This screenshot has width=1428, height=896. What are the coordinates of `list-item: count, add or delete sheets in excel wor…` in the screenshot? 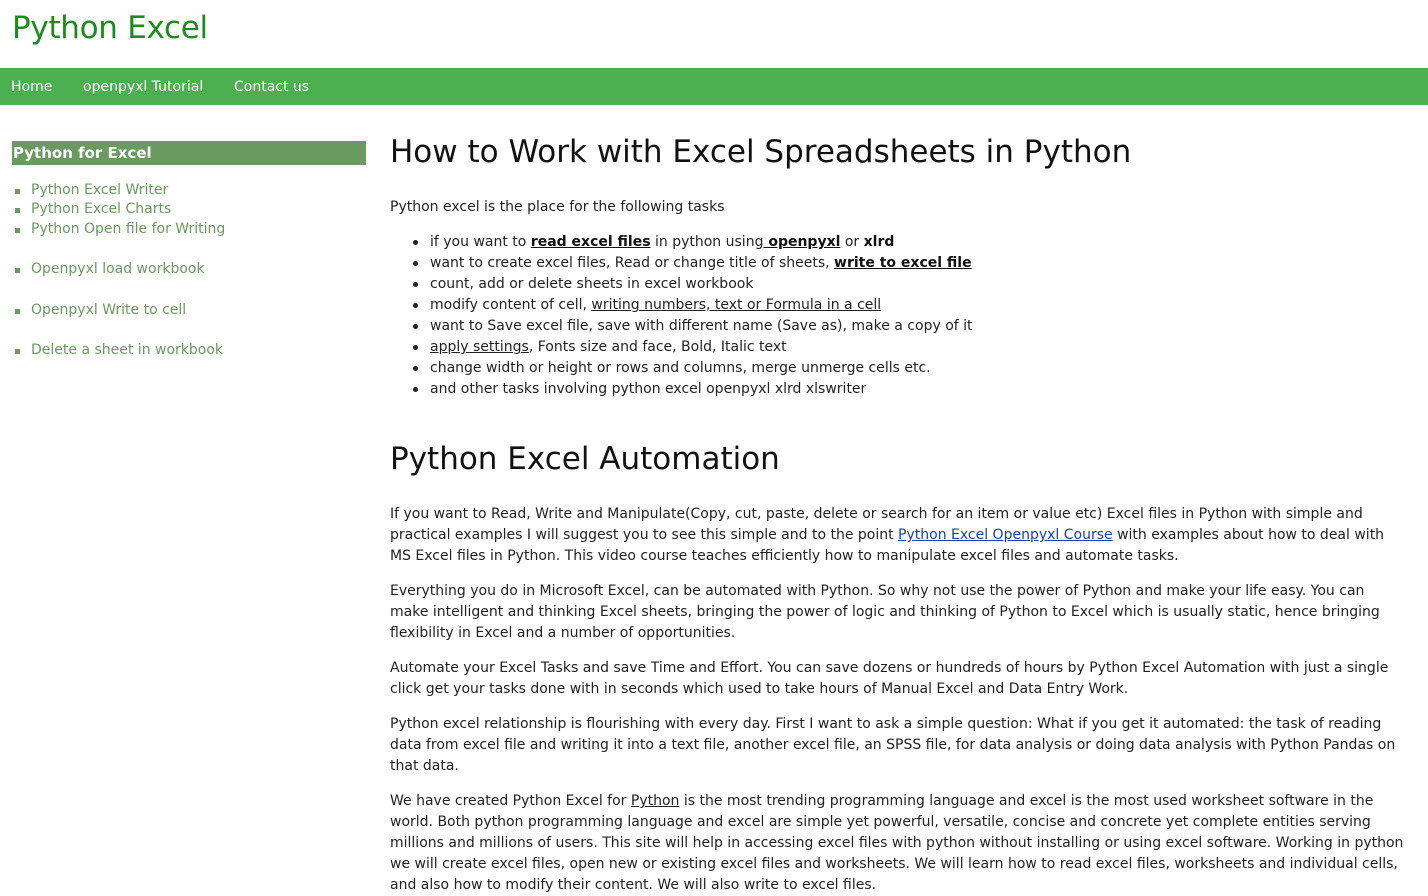 It's located at (681, 284).